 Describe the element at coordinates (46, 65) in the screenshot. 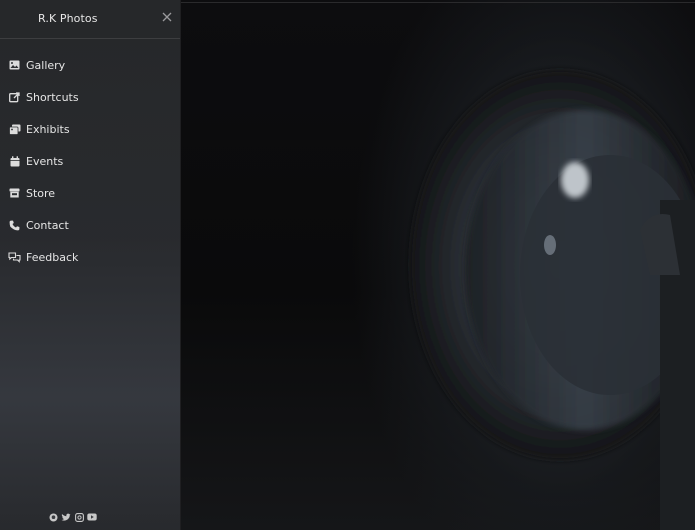

I see `sidebar-item-label: Gallery` at that location.